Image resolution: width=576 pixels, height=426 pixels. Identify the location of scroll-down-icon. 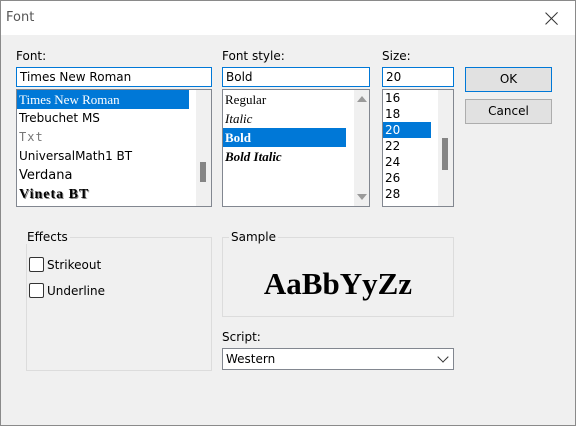
(362, 197).